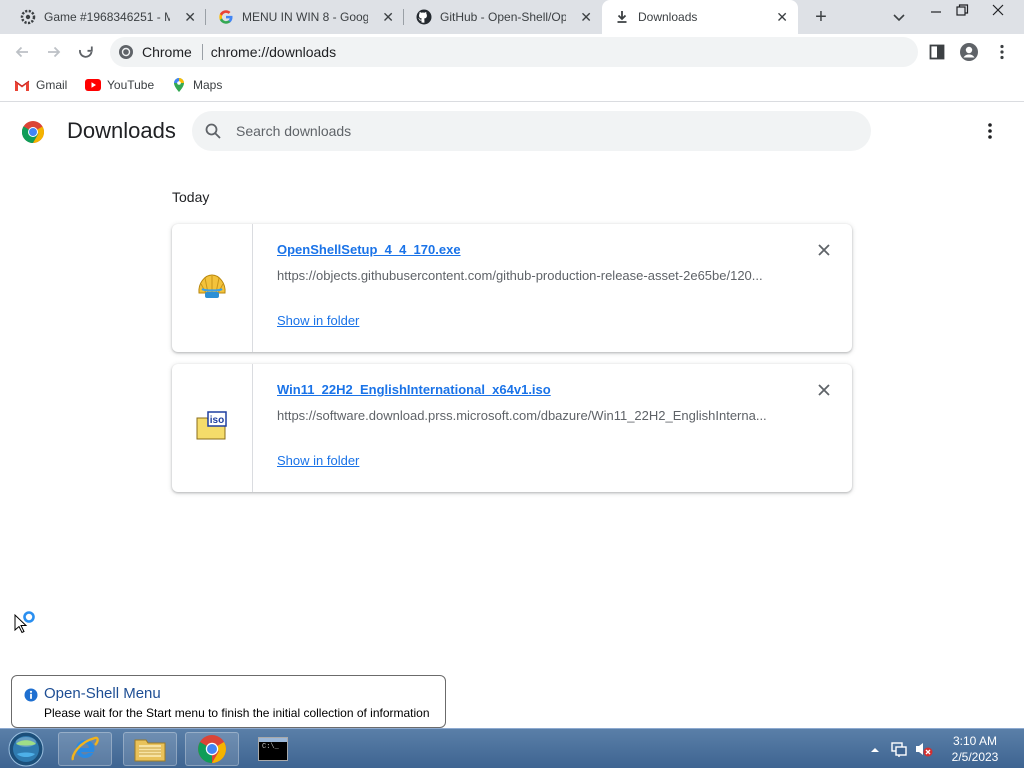 This screenshot has width=1024, height=773. Describe the element at coordinates (975, 757) in the screenshot. I see `clock-date: 2/5/2023` at that location.